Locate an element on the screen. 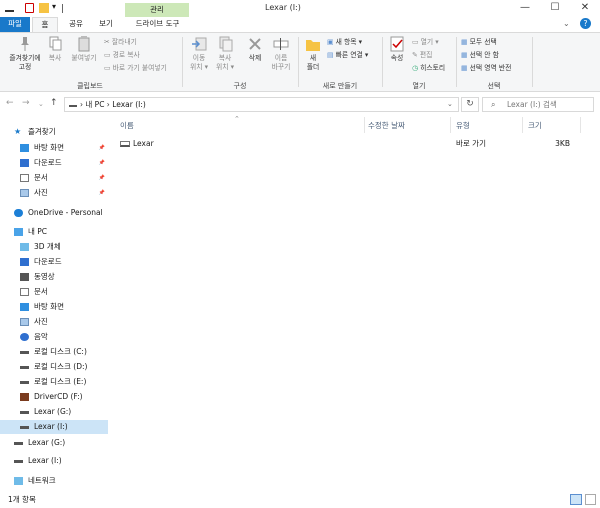  pin-quick-access-button: 즐겨찾기에 고정 is located at coordinates (25, 54).